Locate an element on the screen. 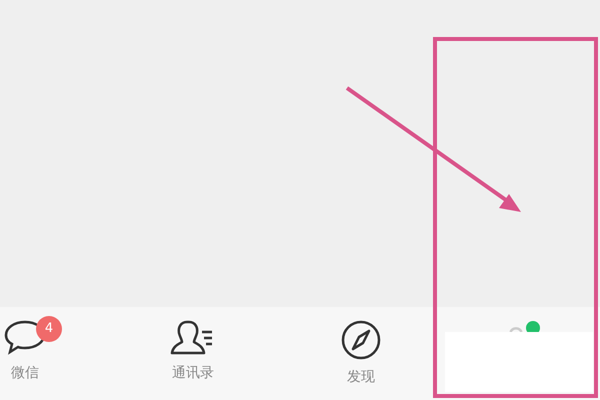 The image size is (600, 400). tab: 通讯录 is located at coordinates (193, 353).